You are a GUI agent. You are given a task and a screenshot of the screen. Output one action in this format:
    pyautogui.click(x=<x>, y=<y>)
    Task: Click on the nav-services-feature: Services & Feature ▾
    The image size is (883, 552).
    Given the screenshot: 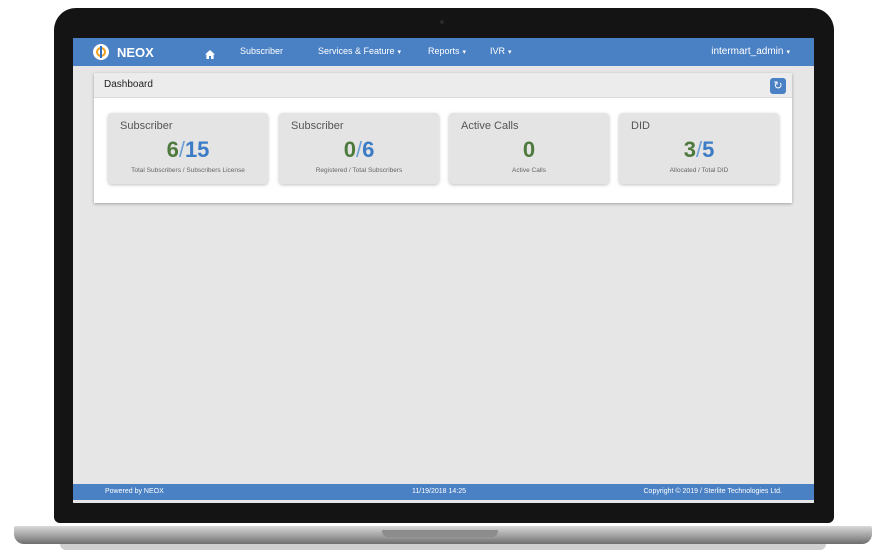 What is the action you would take?
    pyautogui.click(x=359, y=51)
    